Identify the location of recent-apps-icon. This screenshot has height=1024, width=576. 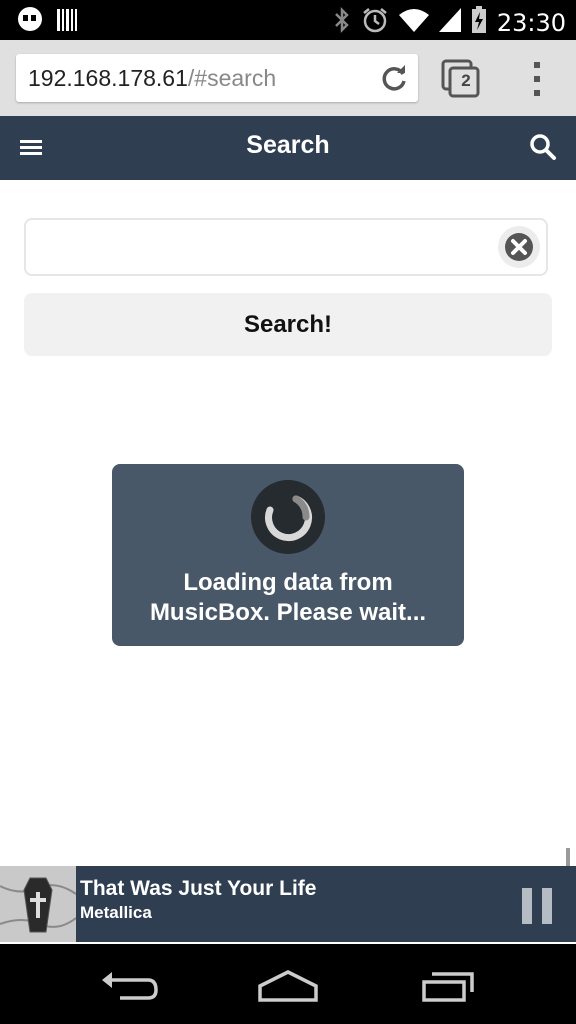
(448, 986).